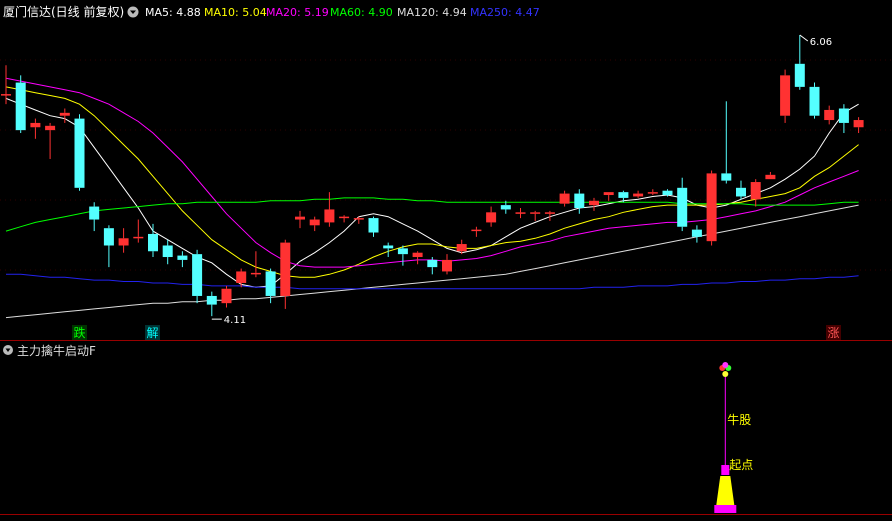  What do you see at coordinates (63, 11) in the screenshot?
I see `chart-title: 厦门信达(日线 前复权)` at bounding box center [63, 11].